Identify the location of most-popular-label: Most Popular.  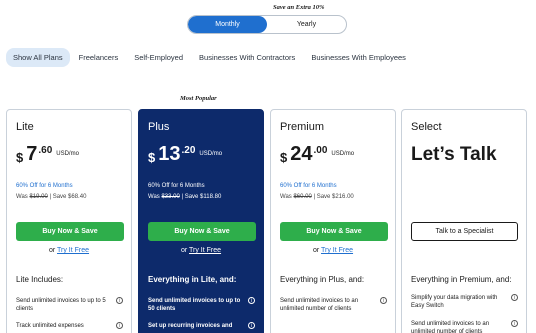
(198, 98).